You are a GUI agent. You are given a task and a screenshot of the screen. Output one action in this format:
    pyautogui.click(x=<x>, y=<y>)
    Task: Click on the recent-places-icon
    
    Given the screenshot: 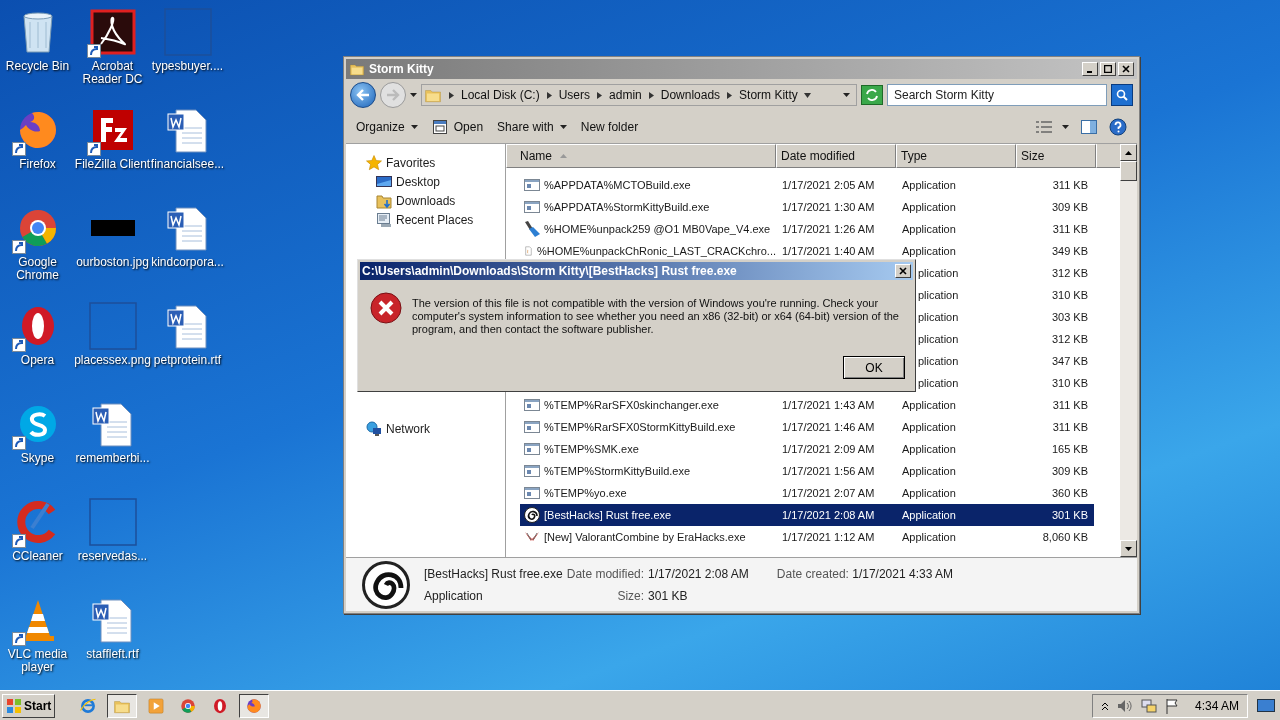 What is the action you would take?
    pyautogui.click(x=384, y=219)
    